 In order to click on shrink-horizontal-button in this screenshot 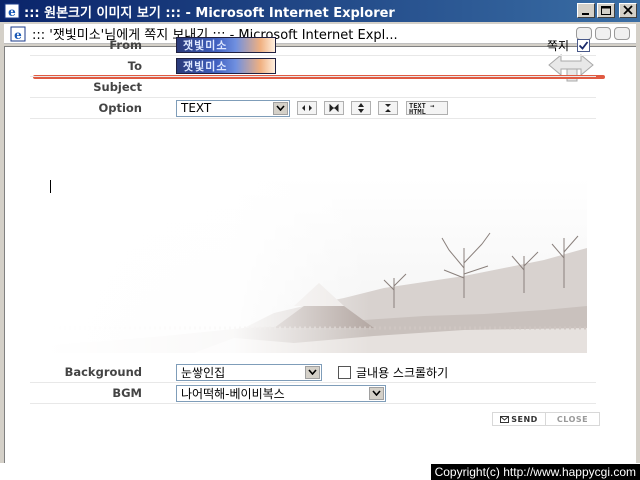, I will do `click(334, 108)`.